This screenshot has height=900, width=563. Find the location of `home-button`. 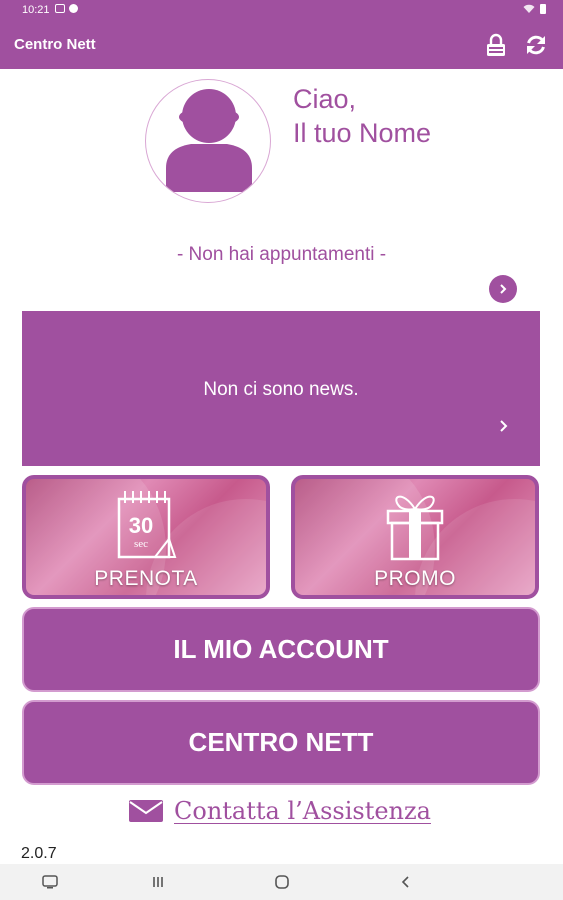

home-button is located at coordinates (282, 882).